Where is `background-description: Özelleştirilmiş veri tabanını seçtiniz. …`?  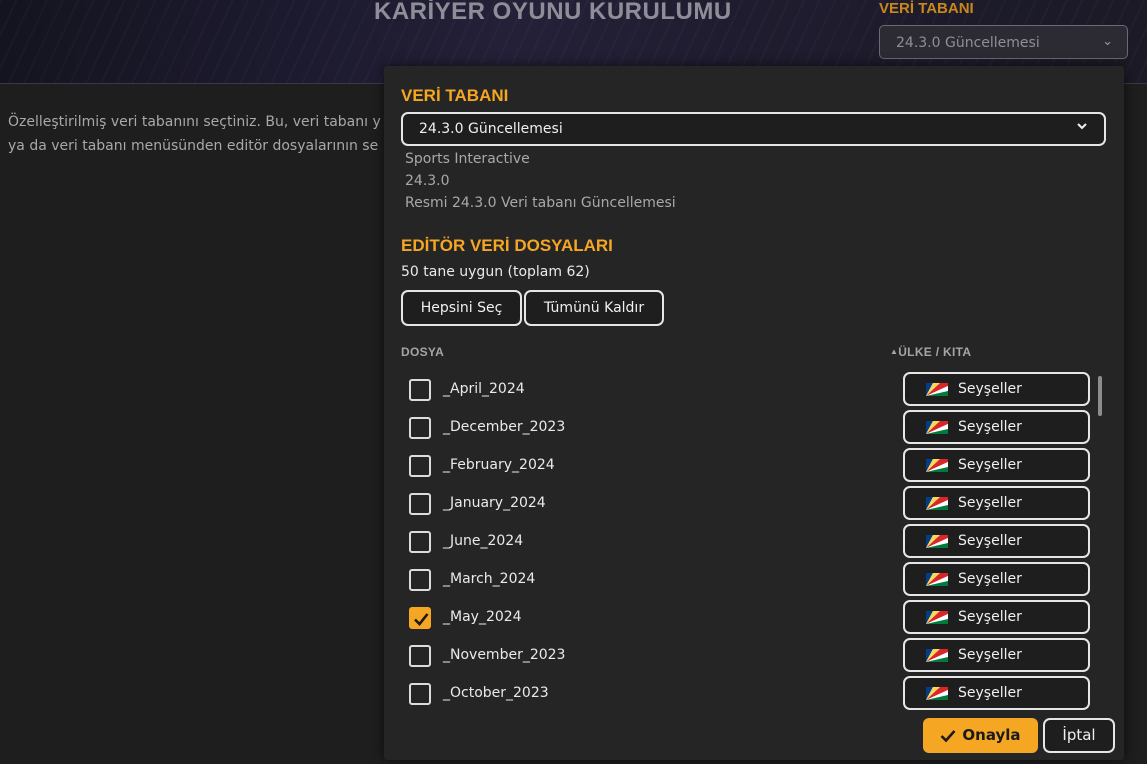 background-description: Özelleştirilmiş veri tabanını seçtiniz. … is located at coordinates (196, 134).